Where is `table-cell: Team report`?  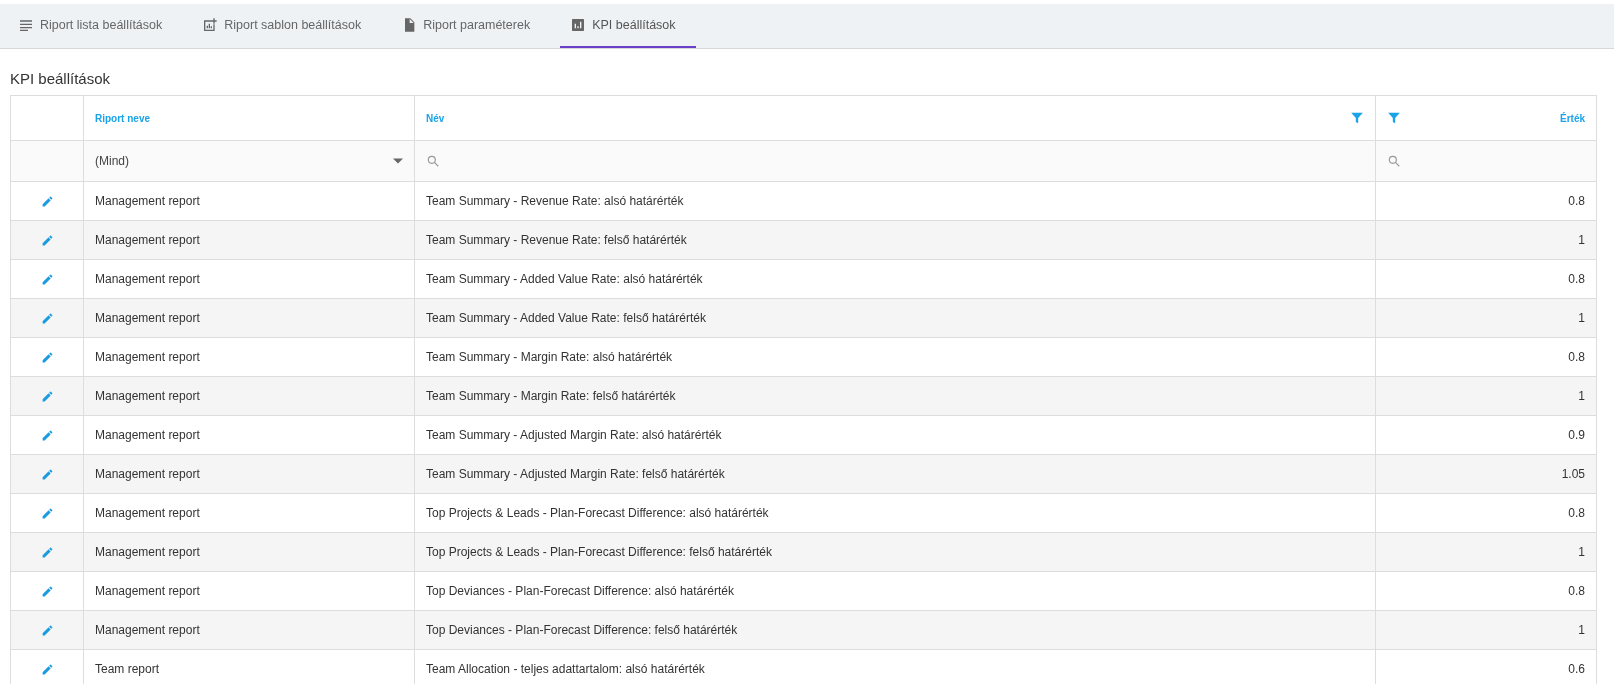
table-cell: Team report is located at coordinates (127, 669).